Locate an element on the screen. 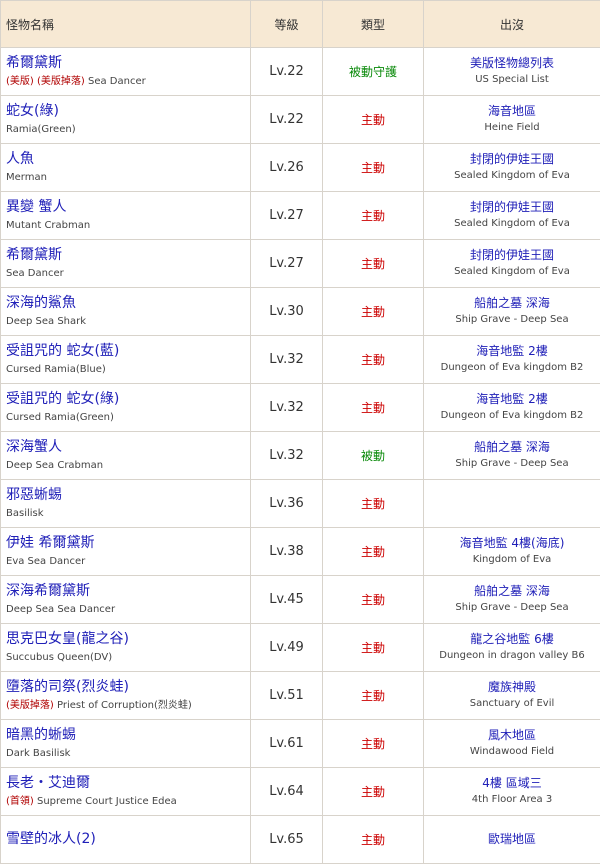  monster-subline: (首領) Supreme Court Justice Edea is located at coordinates (128, 802).